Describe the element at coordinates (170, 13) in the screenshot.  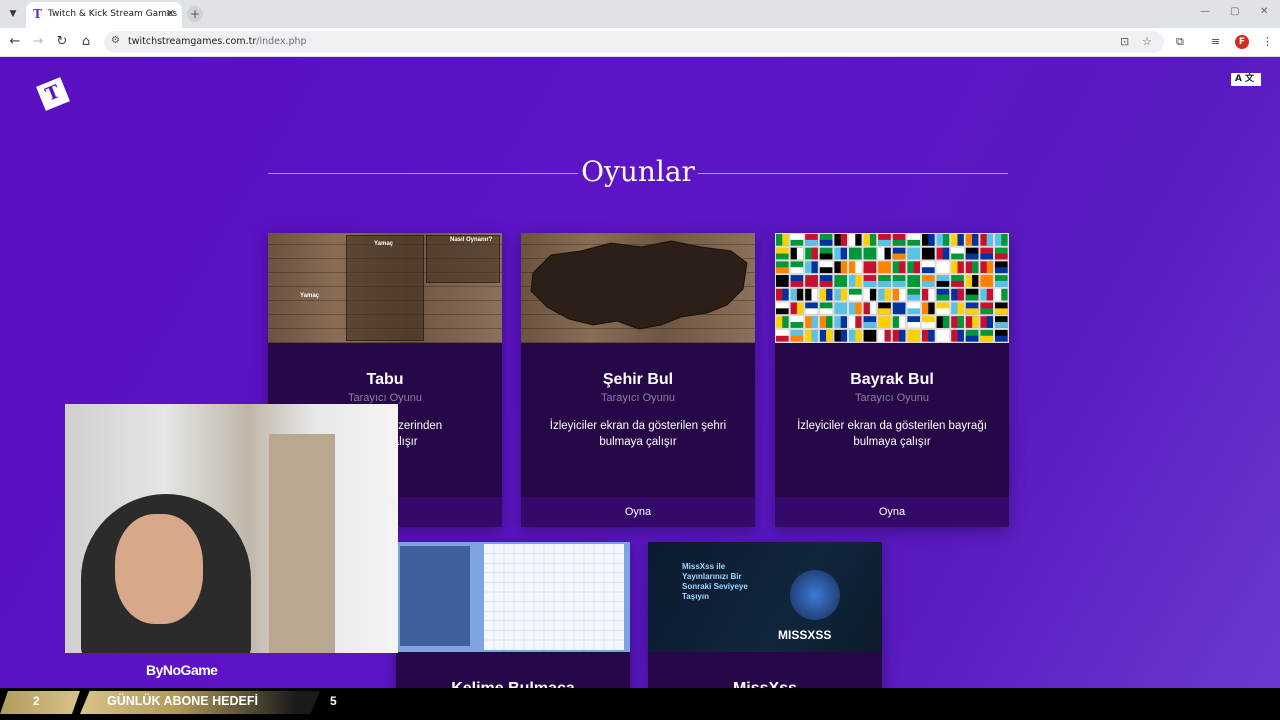
I see `close-icon: ✕` at that location.